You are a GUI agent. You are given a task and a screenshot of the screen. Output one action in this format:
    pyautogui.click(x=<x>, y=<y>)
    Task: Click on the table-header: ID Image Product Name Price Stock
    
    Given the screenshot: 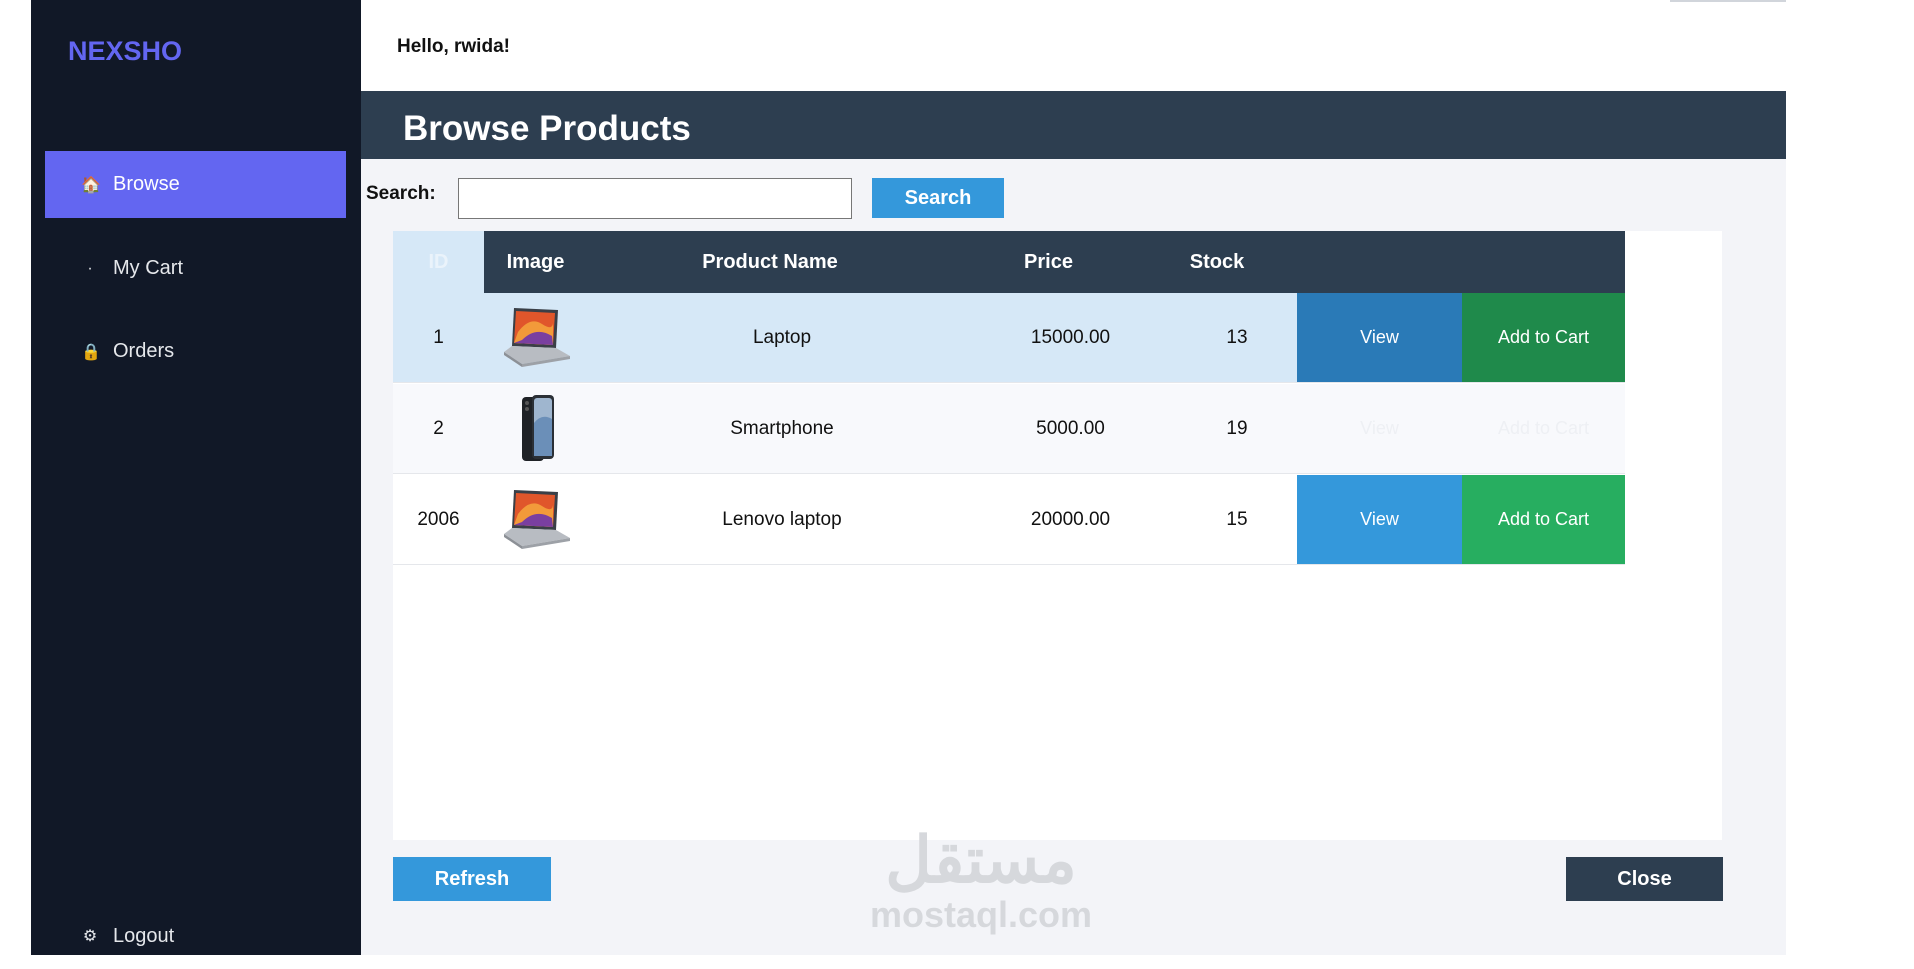 What is the action you would take?
    pyautogui.click(x=1009, y=262)
    